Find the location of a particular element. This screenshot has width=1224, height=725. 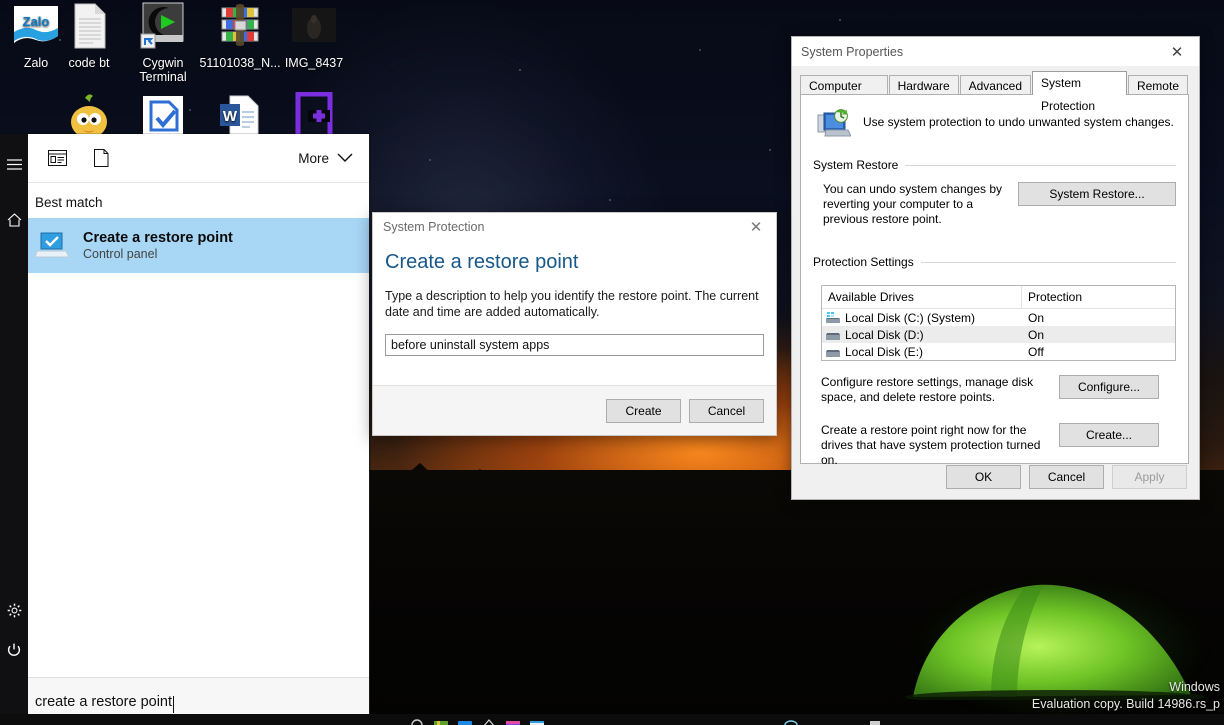

ok-button: OK is located at coordinates (983, 477).